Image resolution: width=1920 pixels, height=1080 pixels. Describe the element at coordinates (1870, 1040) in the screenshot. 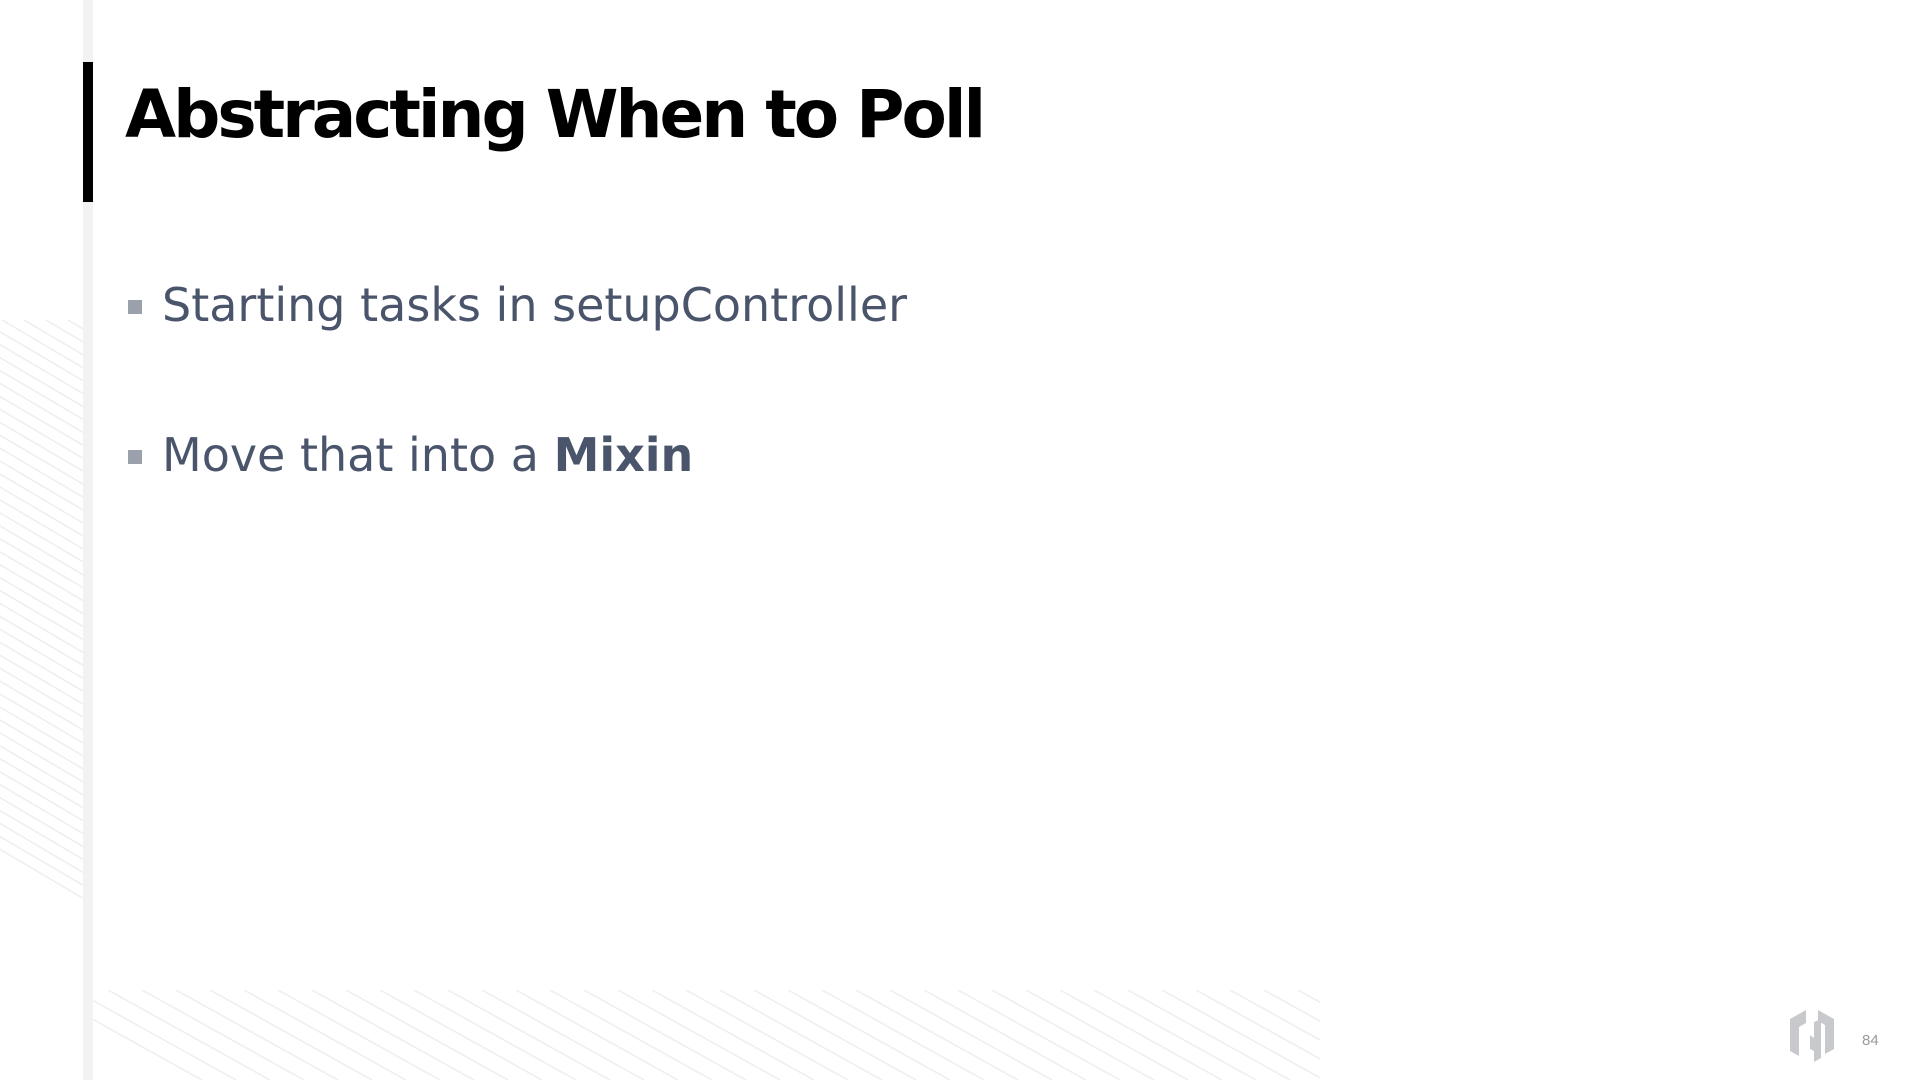

I see `page-number: 84` at that location.